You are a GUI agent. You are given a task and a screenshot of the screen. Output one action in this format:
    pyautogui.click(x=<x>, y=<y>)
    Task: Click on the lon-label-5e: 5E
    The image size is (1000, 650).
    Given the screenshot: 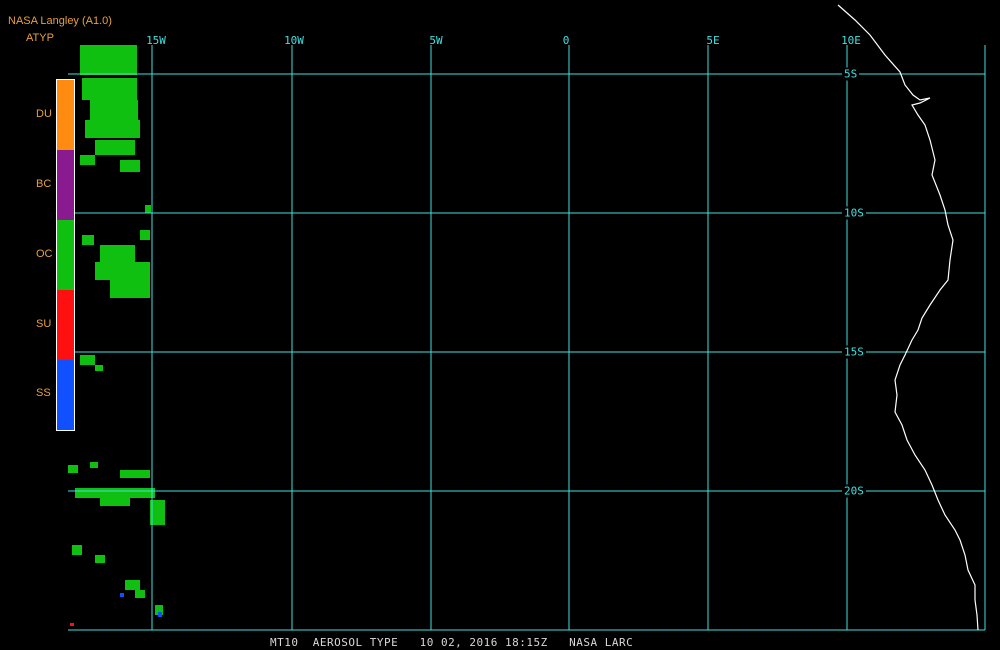 What is the action you would take?
    pyautogui.click(x=713, y=40)
    